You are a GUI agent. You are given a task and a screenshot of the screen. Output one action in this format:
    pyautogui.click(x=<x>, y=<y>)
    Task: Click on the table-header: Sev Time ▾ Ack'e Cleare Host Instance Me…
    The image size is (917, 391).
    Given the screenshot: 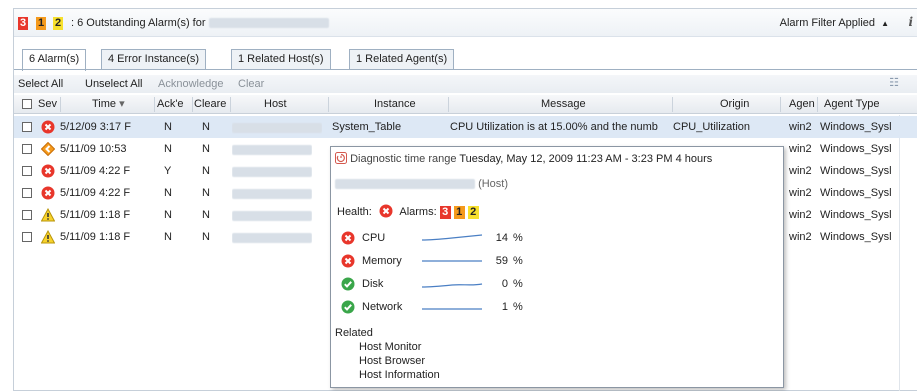 What is the action you would take?
    pyautogui.click(x=465, y=104)
    